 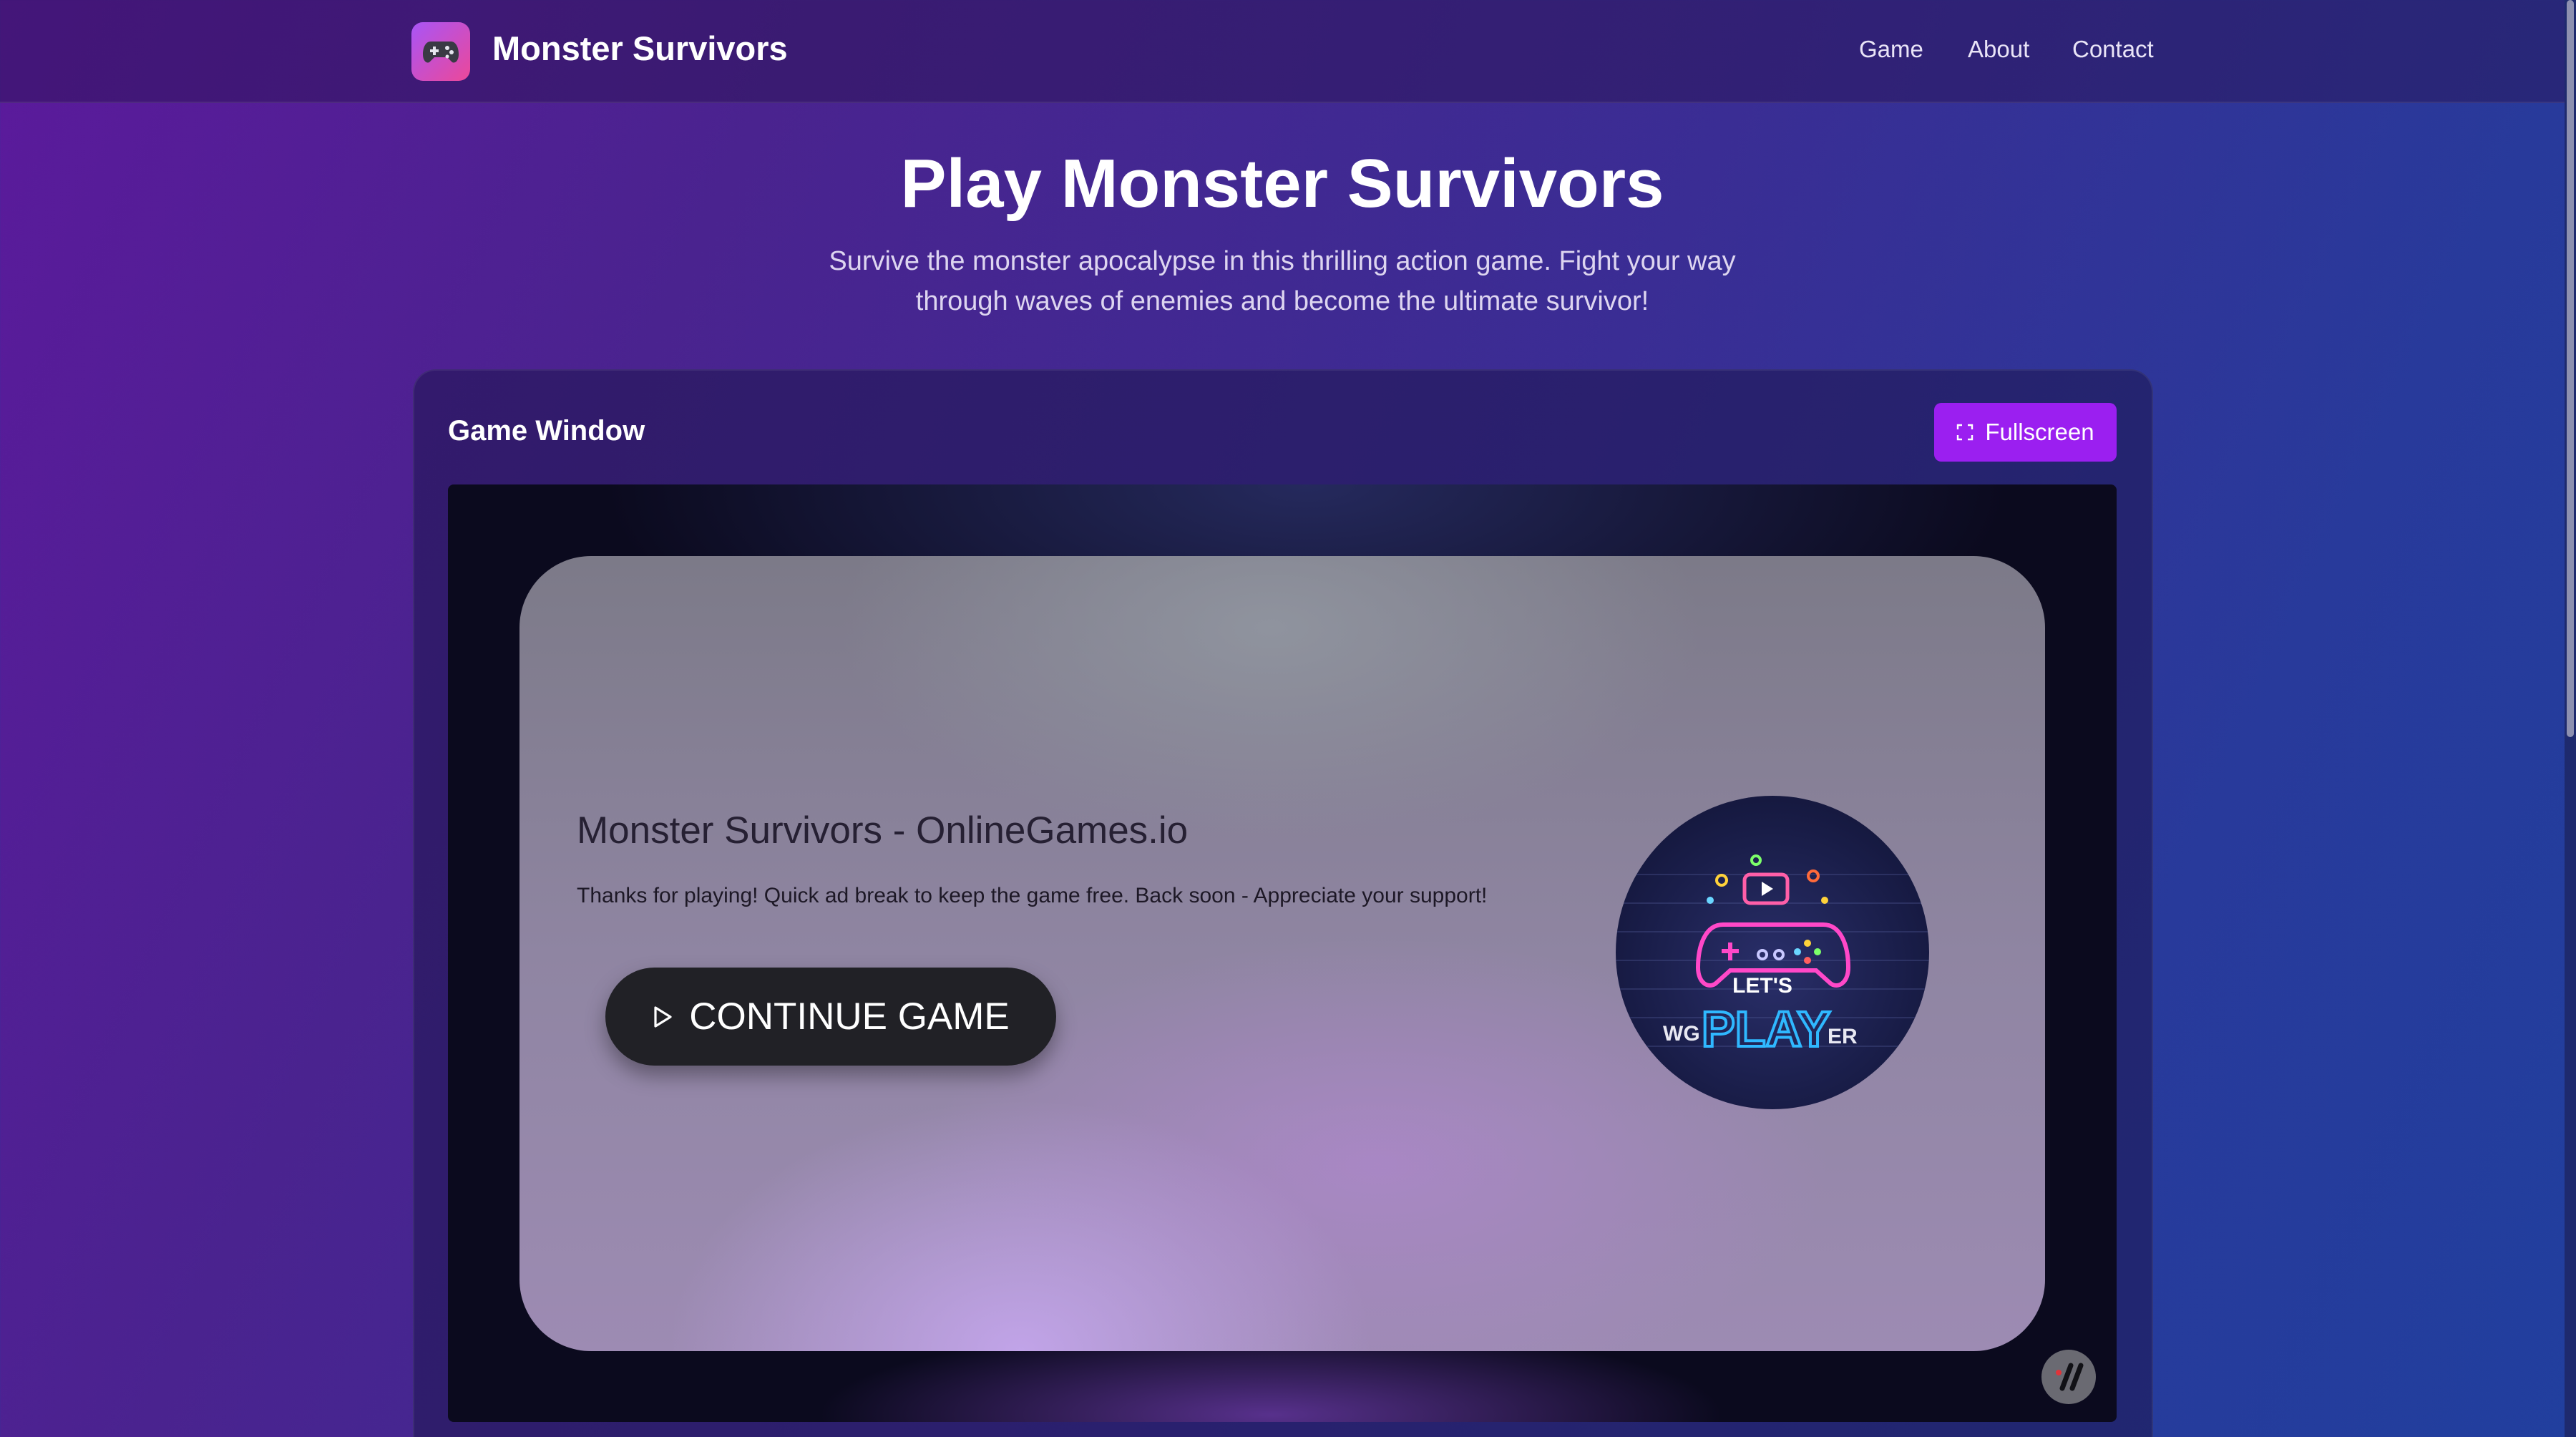 What do you see at coordinates (640, 49) in the screenshot?
I see `brand-title: Monster Survivors` at bounding box center [640, 49].